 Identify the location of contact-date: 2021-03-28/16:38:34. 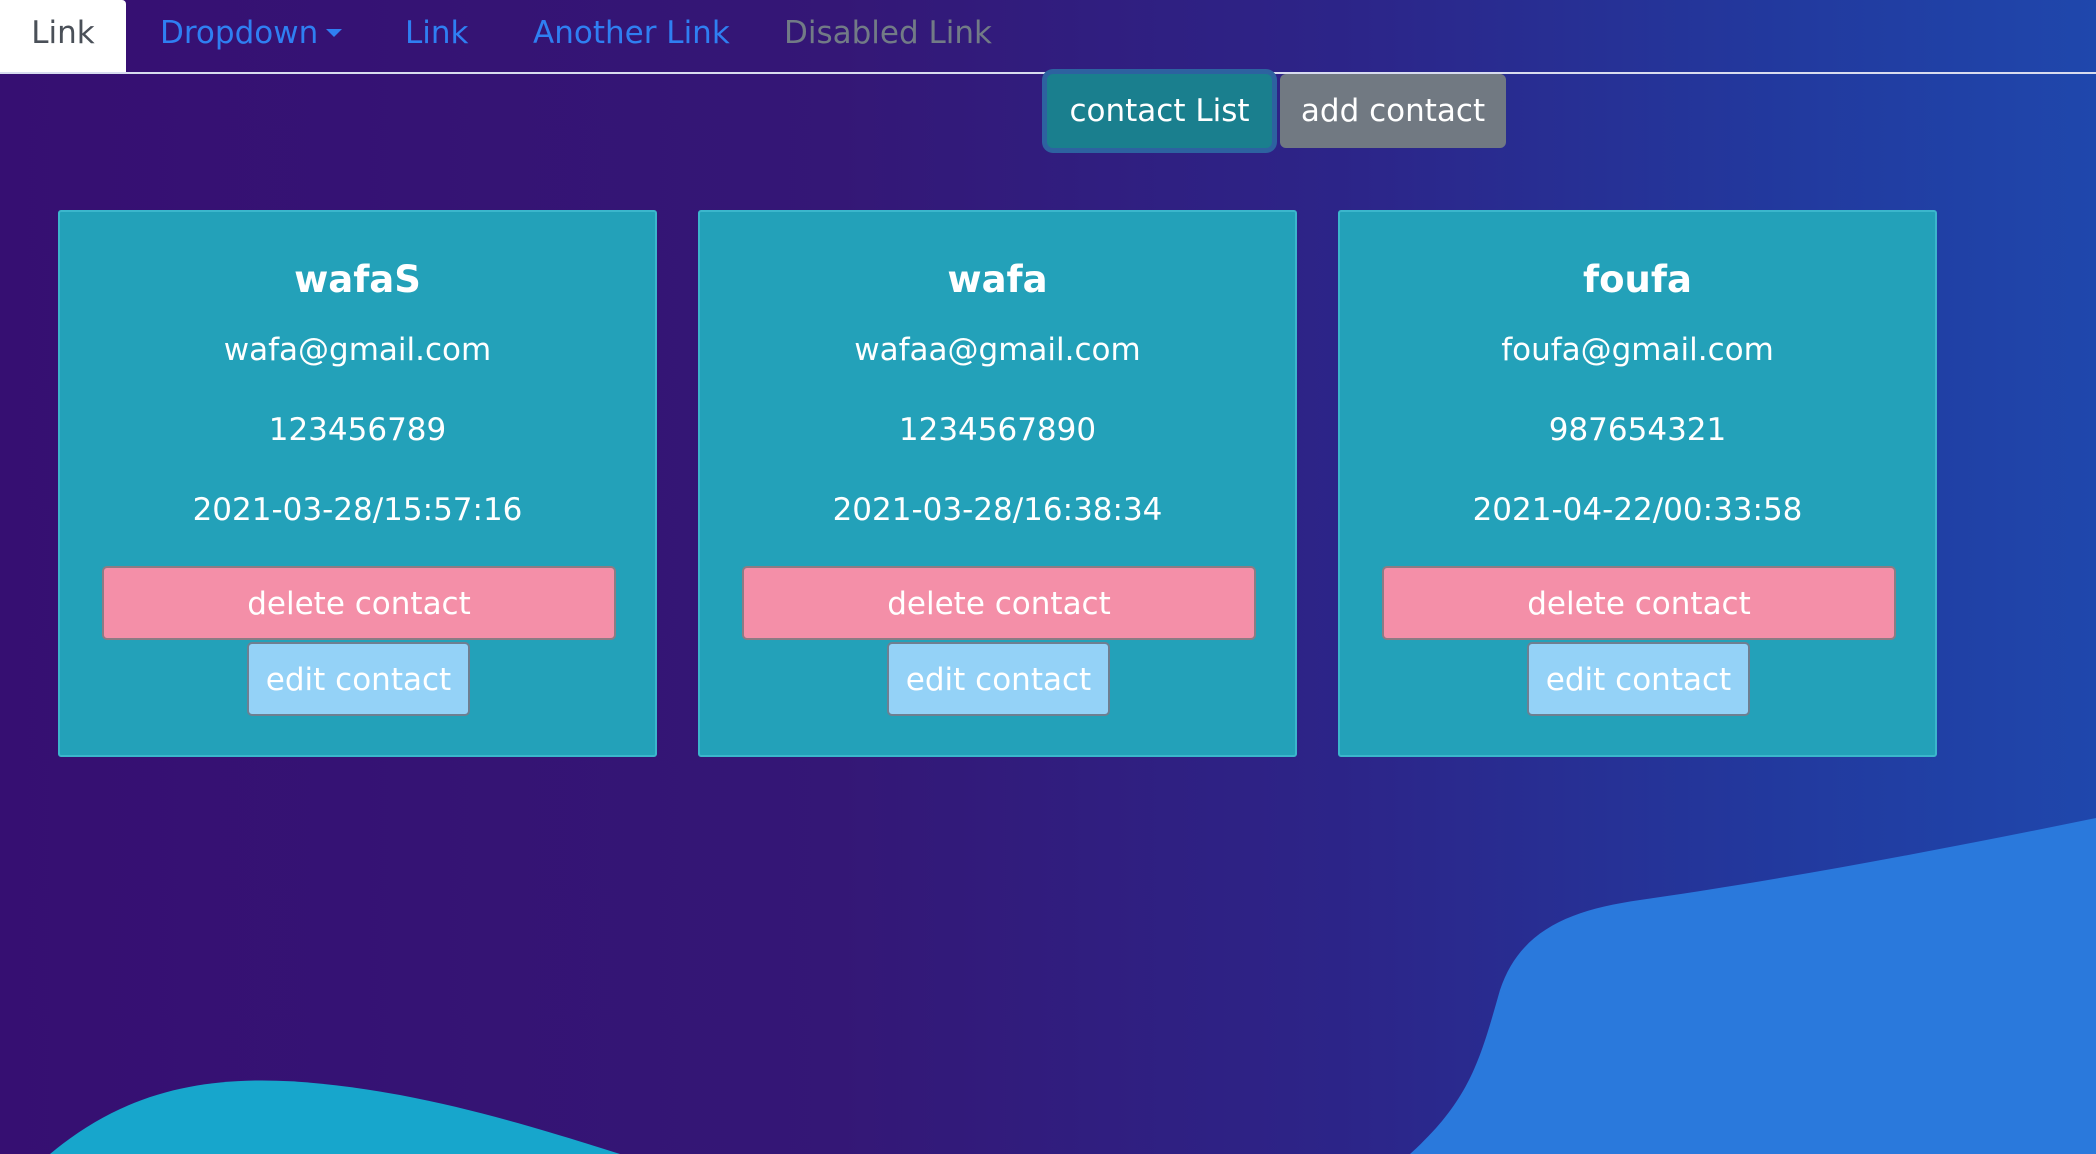
(997, 510).